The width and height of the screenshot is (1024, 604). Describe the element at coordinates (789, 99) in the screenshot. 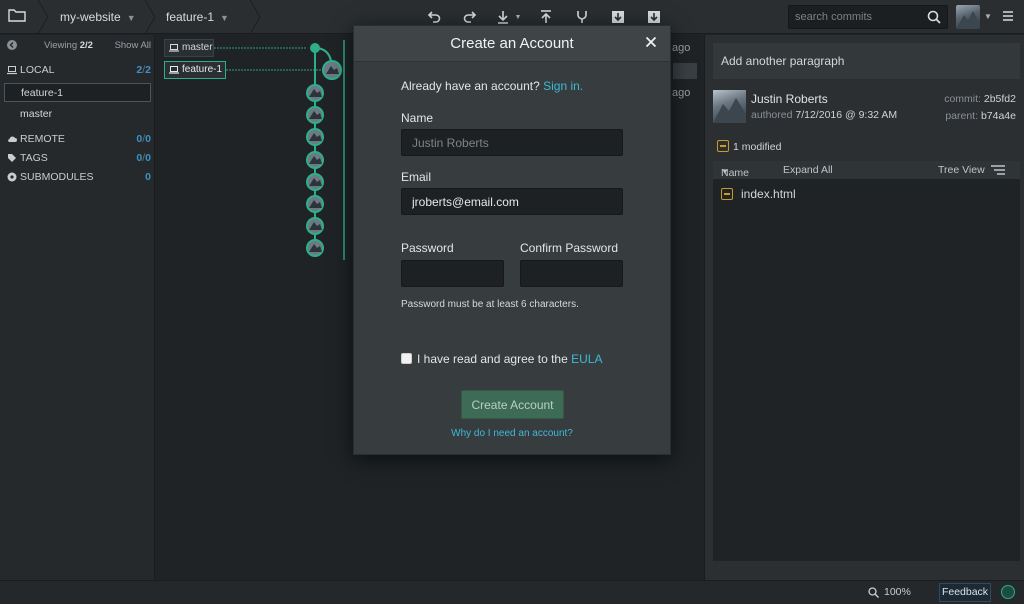

I see `author-name: Justin Roberts` at that location.